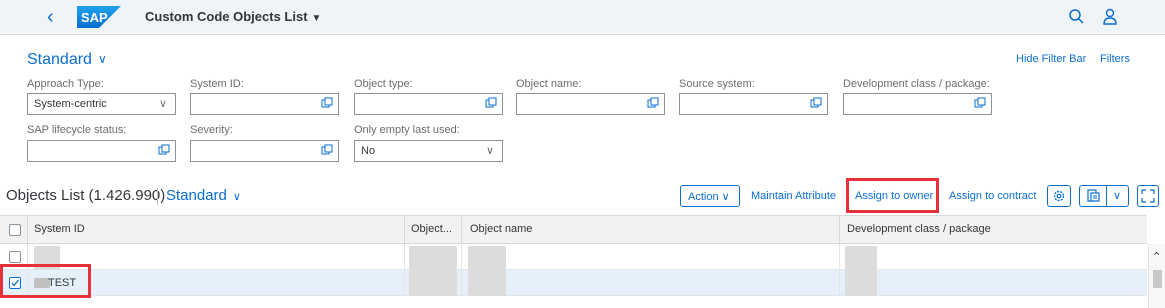 This screenshot has height=308, width=1165. I want to click on filter-variant-label: Standard, so click(59, 59).